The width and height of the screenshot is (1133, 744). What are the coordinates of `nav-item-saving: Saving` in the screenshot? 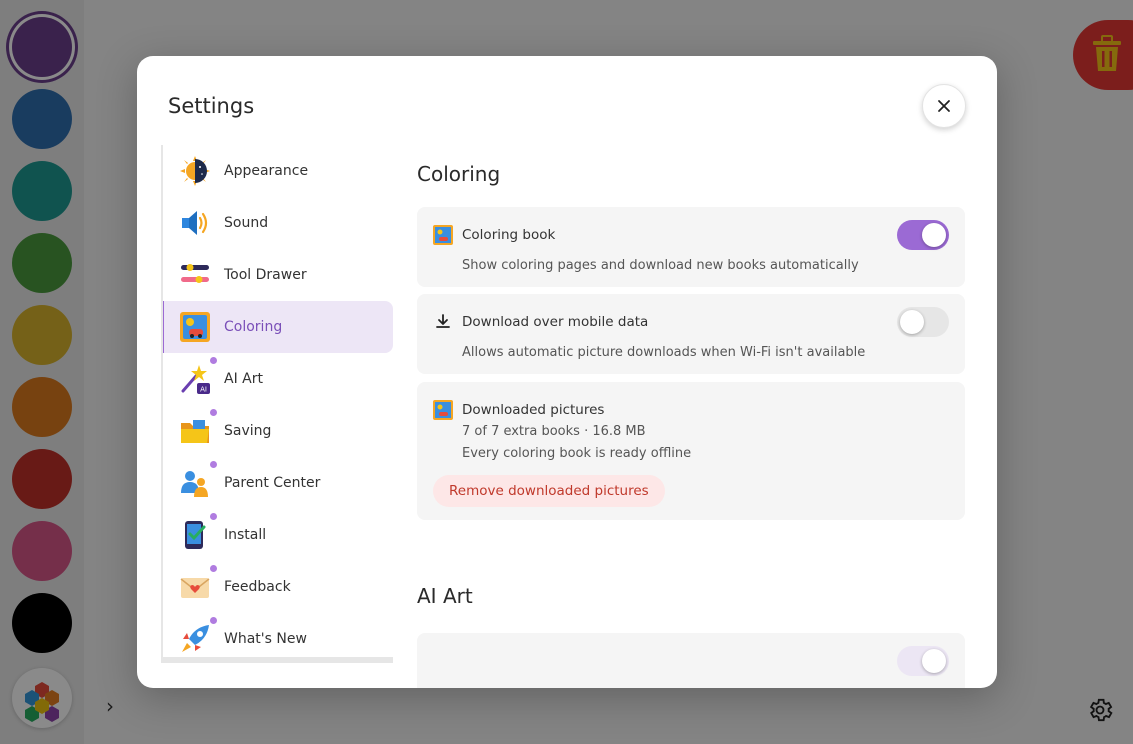 It's located at (278, 431).